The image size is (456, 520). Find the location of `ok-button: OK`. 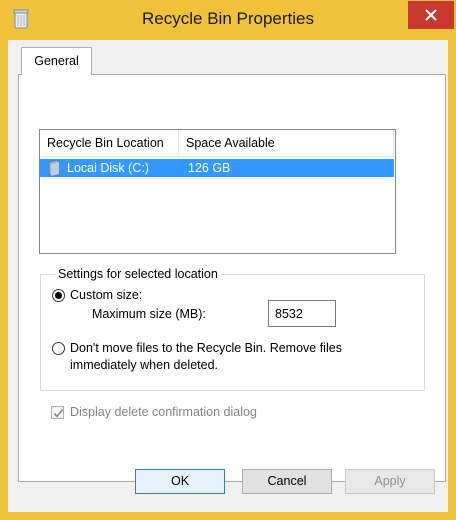

ok-button: OK is located at coordinates (180, 481).